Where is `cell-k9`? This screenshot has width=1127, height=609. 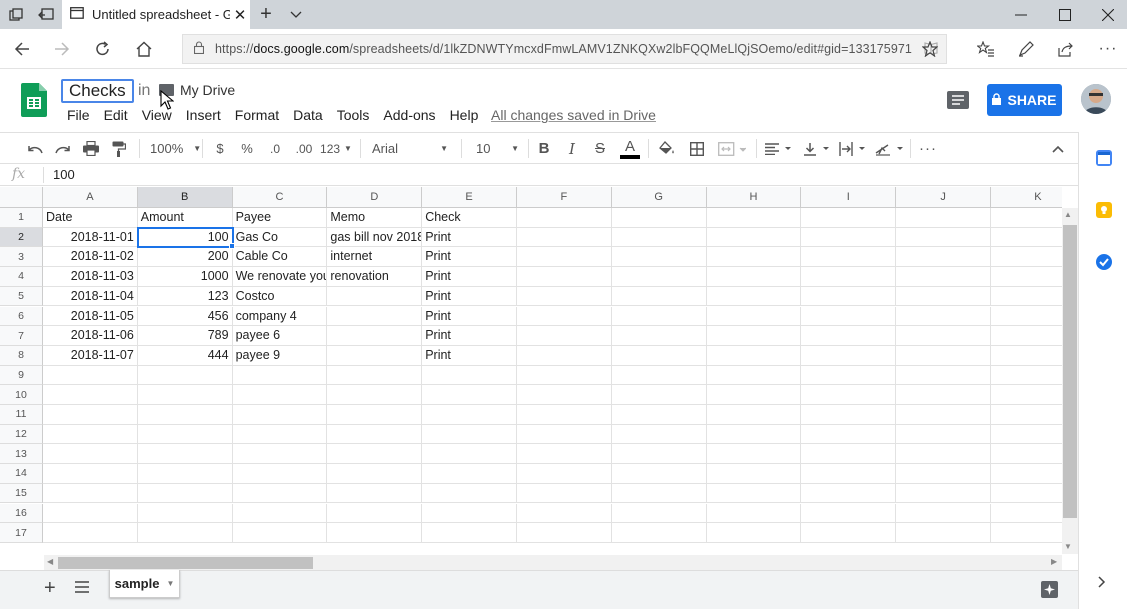
cell-k9 is located at coordinates (1026, 376).